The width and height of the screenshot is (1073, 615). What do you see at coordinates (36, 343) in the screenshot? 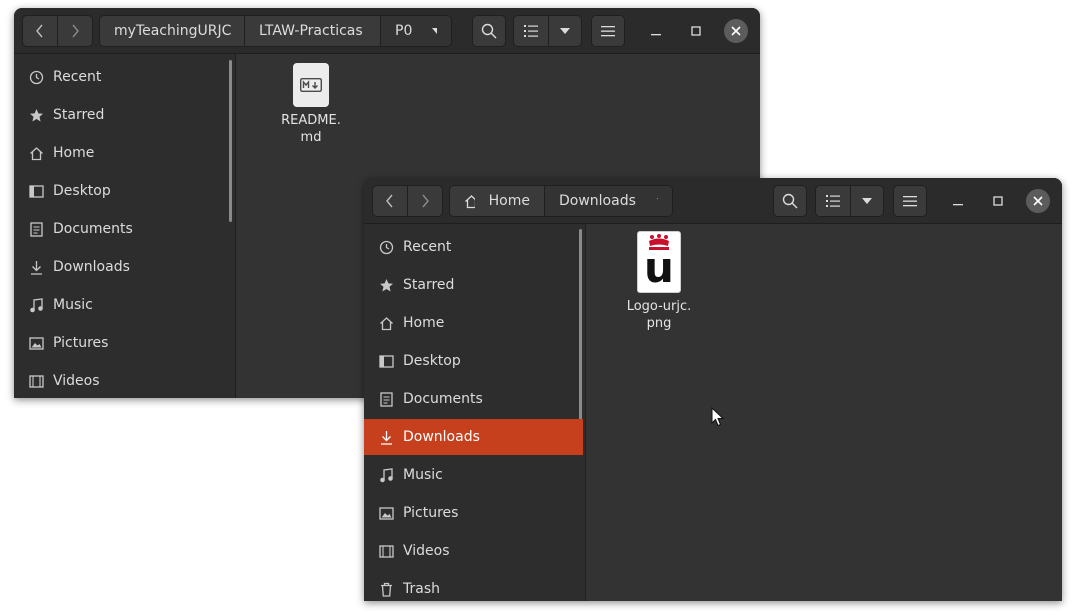
I see `picture-icon` at bounding box center [36, 343].